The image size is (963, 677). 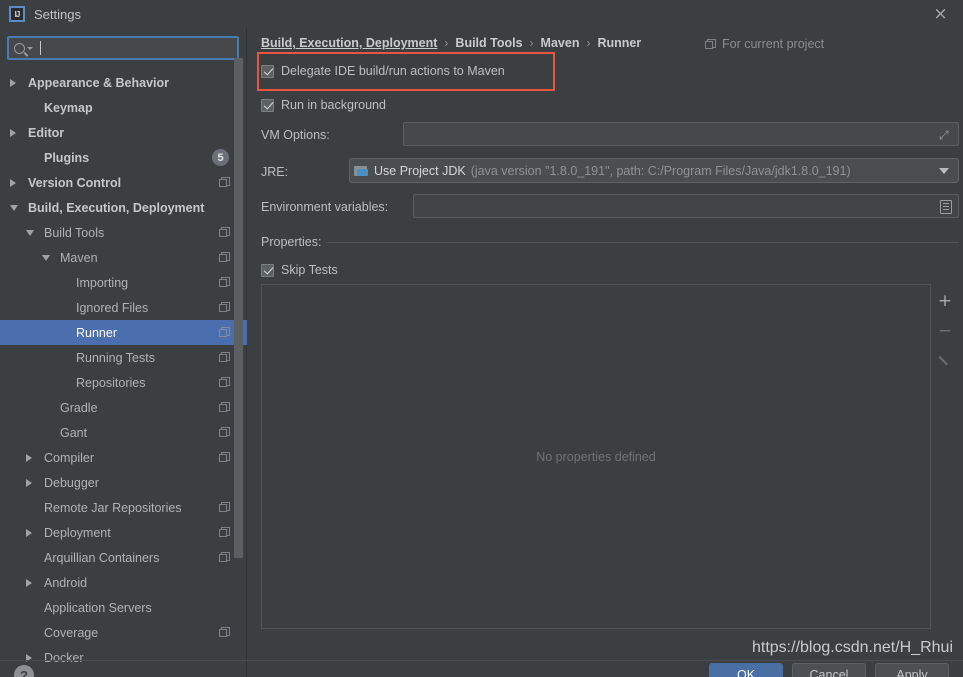 What do you see at coordinates (46, 132) in the screenshot?
I see `sidebar-item-label: Editor` at bounding box center [46, 132].